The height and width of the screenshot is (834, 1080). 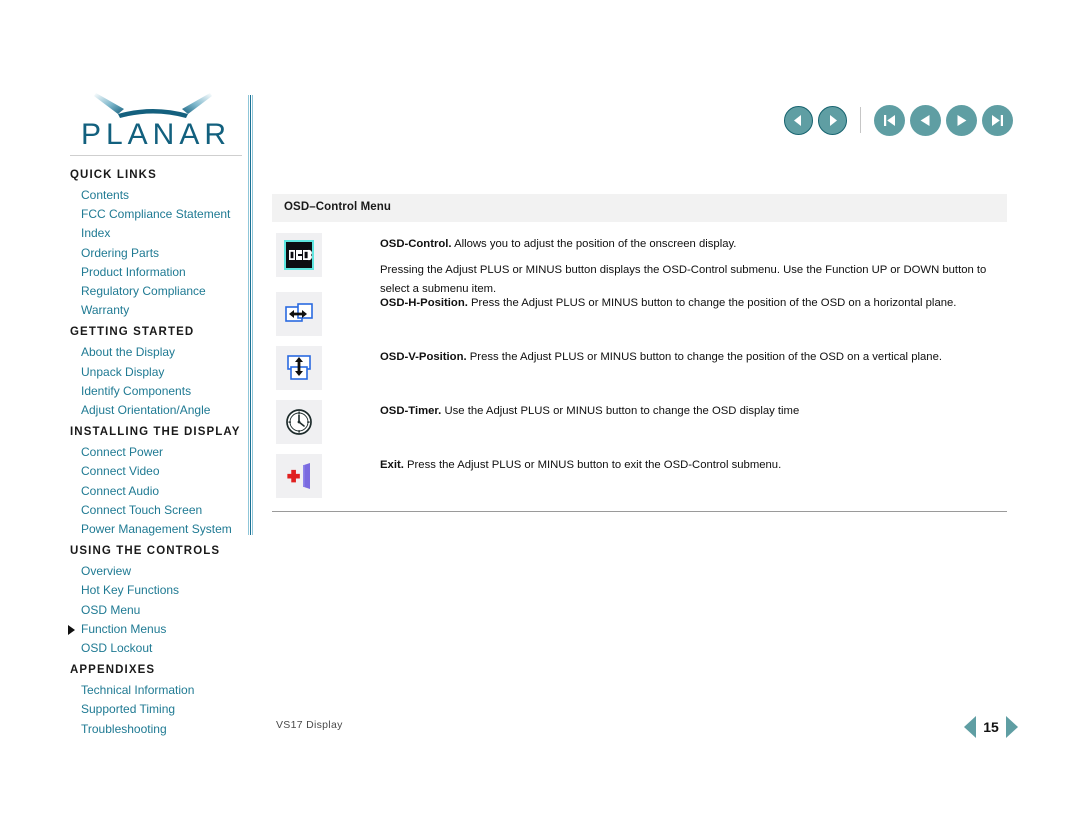 I want to click on sidebar-item-label: Supported Timing, so click(x=128, y=709).